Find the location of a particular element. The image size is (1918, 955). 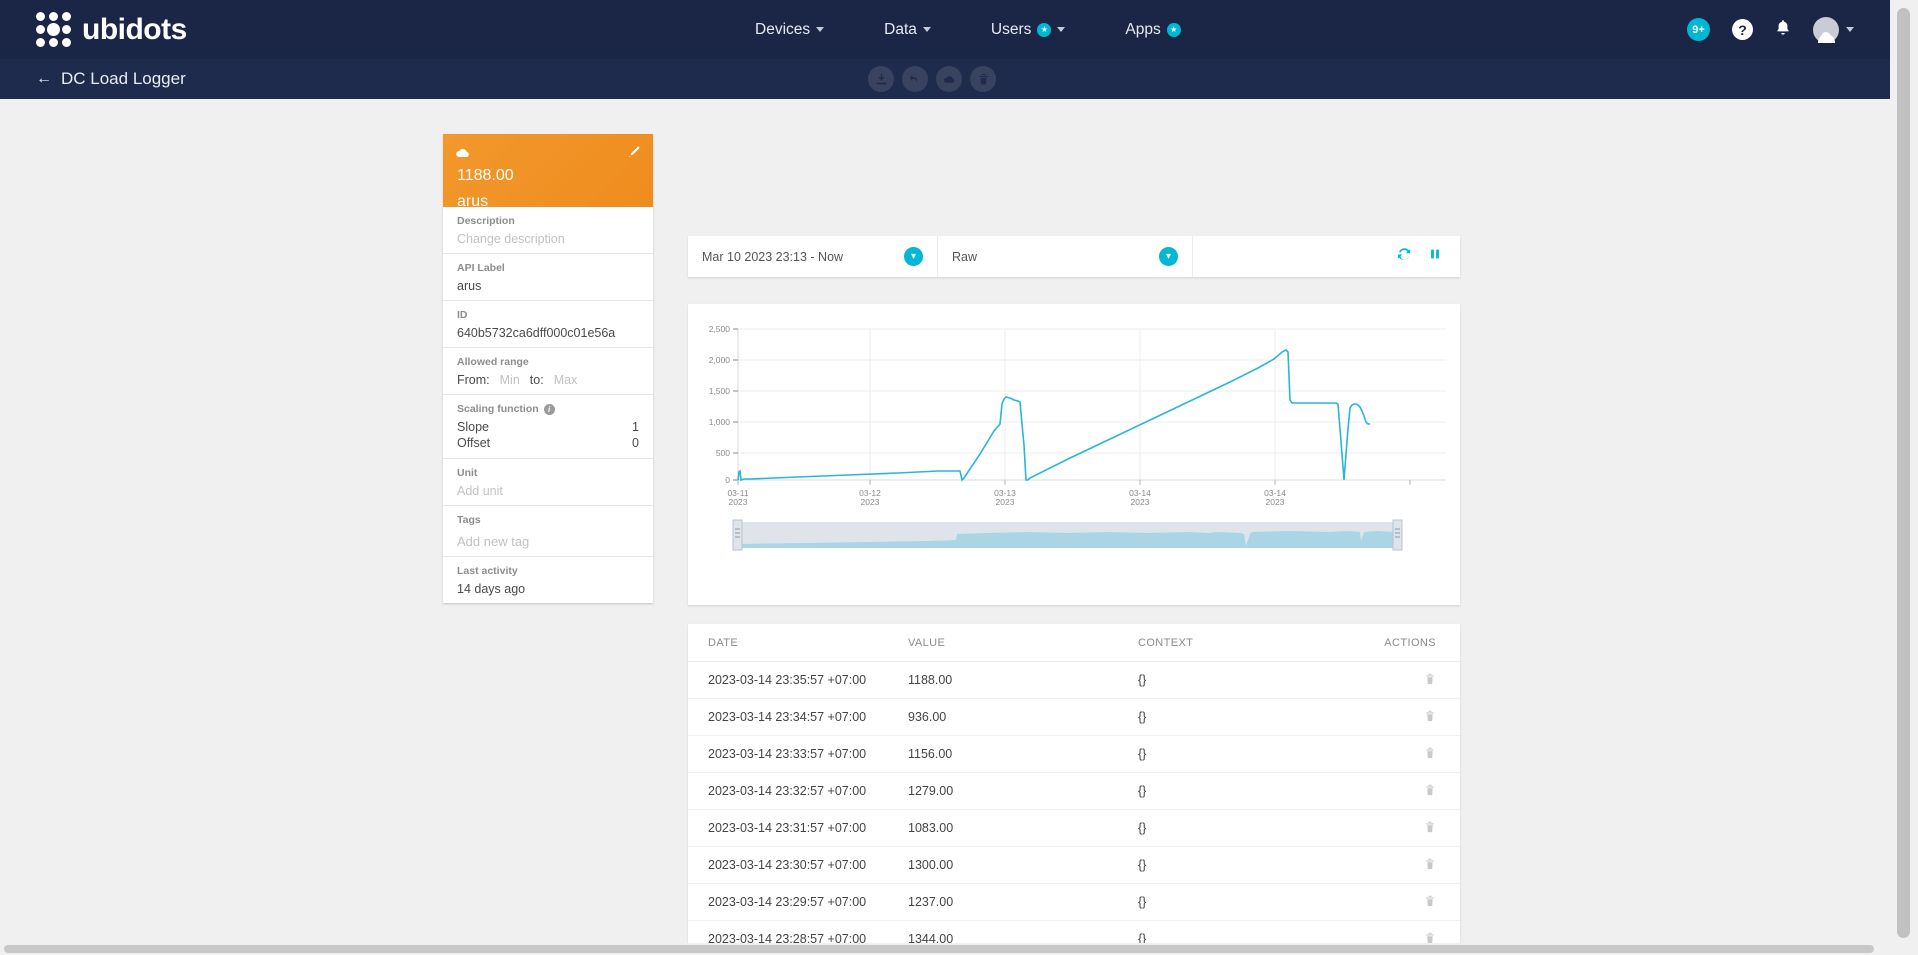

field-last-activity: Last activity 14 days ago is located at coordinates (548, 580).